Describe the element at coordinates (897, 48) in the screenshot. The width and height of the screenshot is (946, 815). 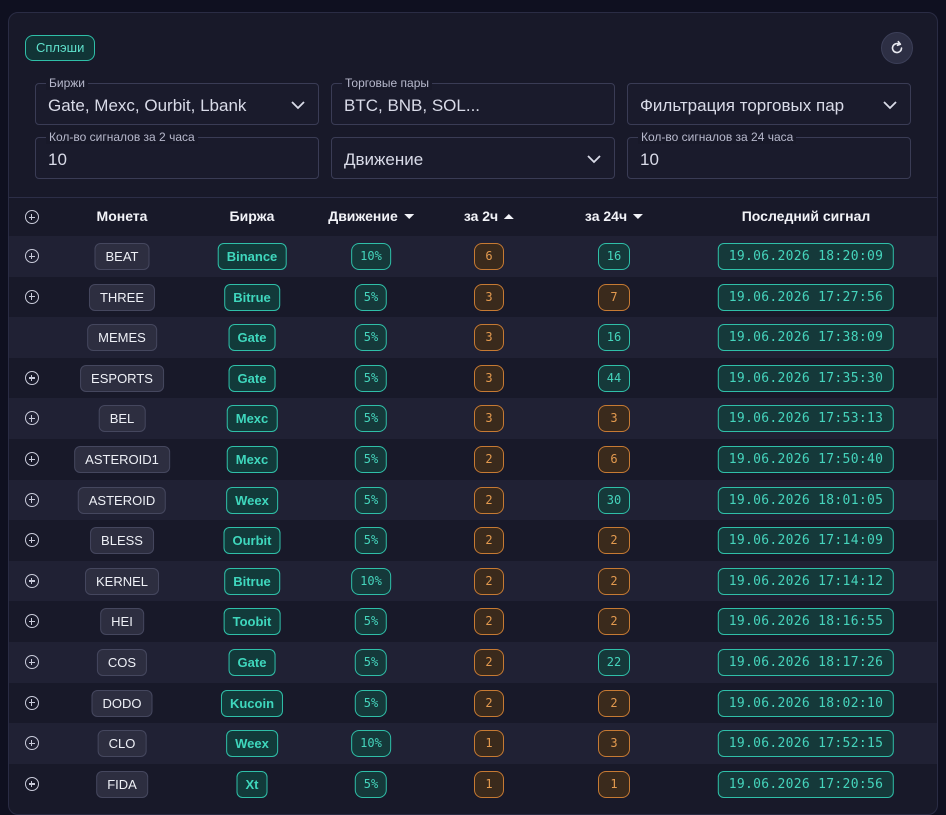
I see `refresh-button` at that location.